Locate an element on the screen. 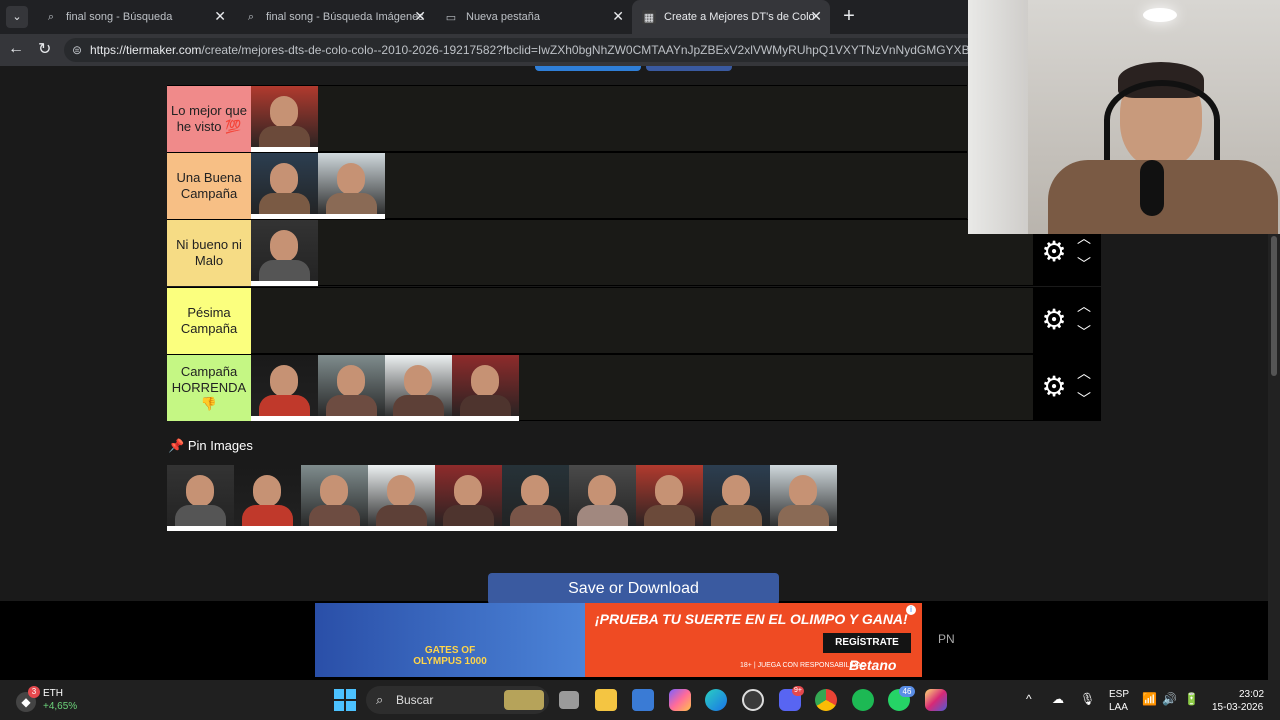  tab-new-tab: ▭ Nueva pestaña ✕ is located at coordinates (533, 17).